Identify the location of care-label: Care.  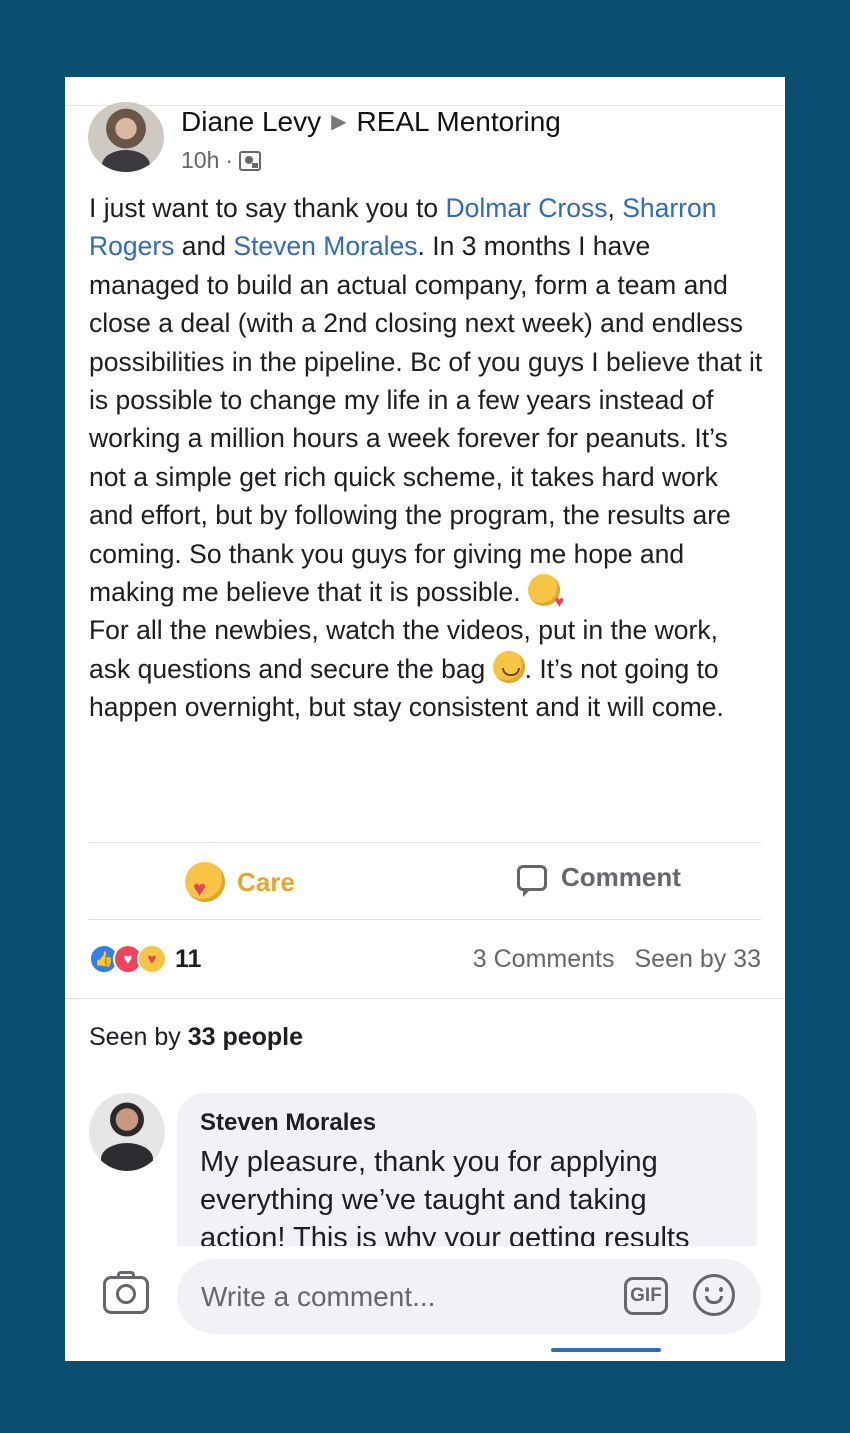
(266, 881).